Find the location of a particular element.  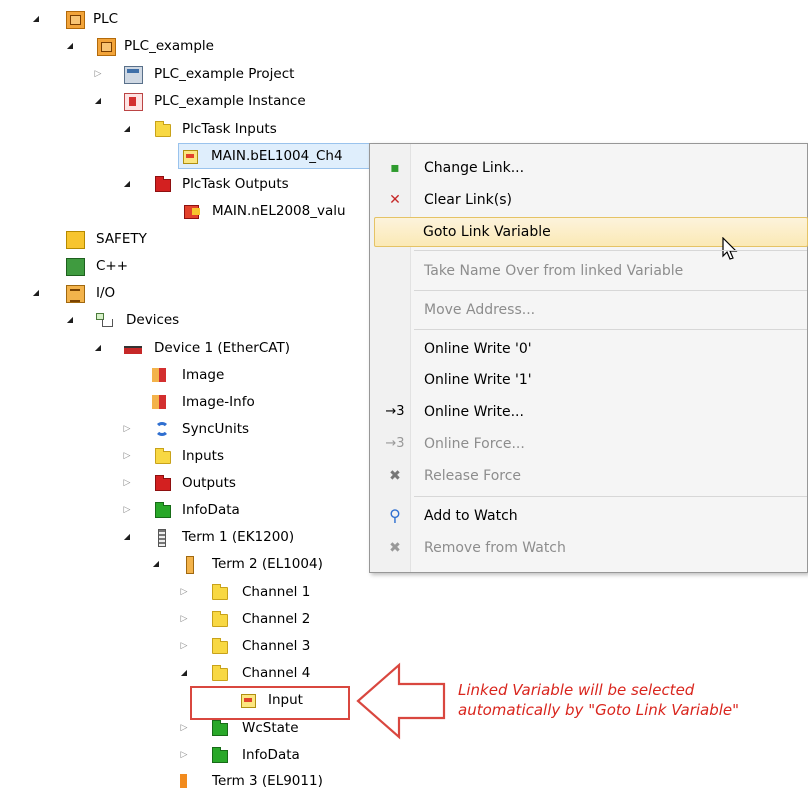

sync-icon is located at coordinates (162, 429).